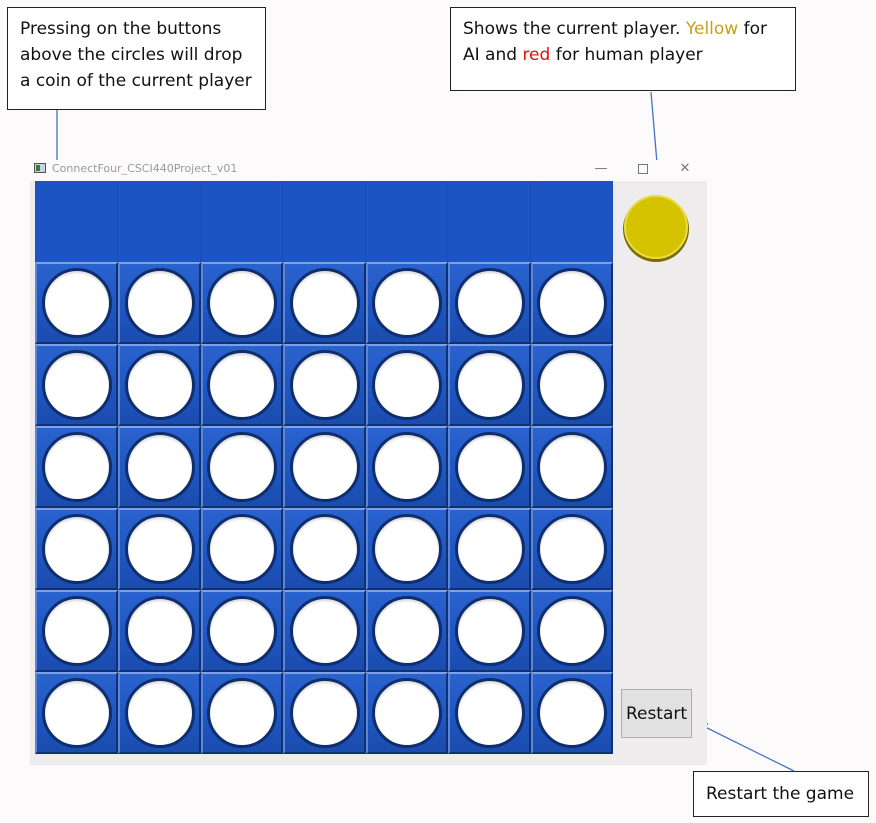 The height and width of the screenshot is (823, 876). I want to click on board-cell-r2-c3, so click(242, 385).